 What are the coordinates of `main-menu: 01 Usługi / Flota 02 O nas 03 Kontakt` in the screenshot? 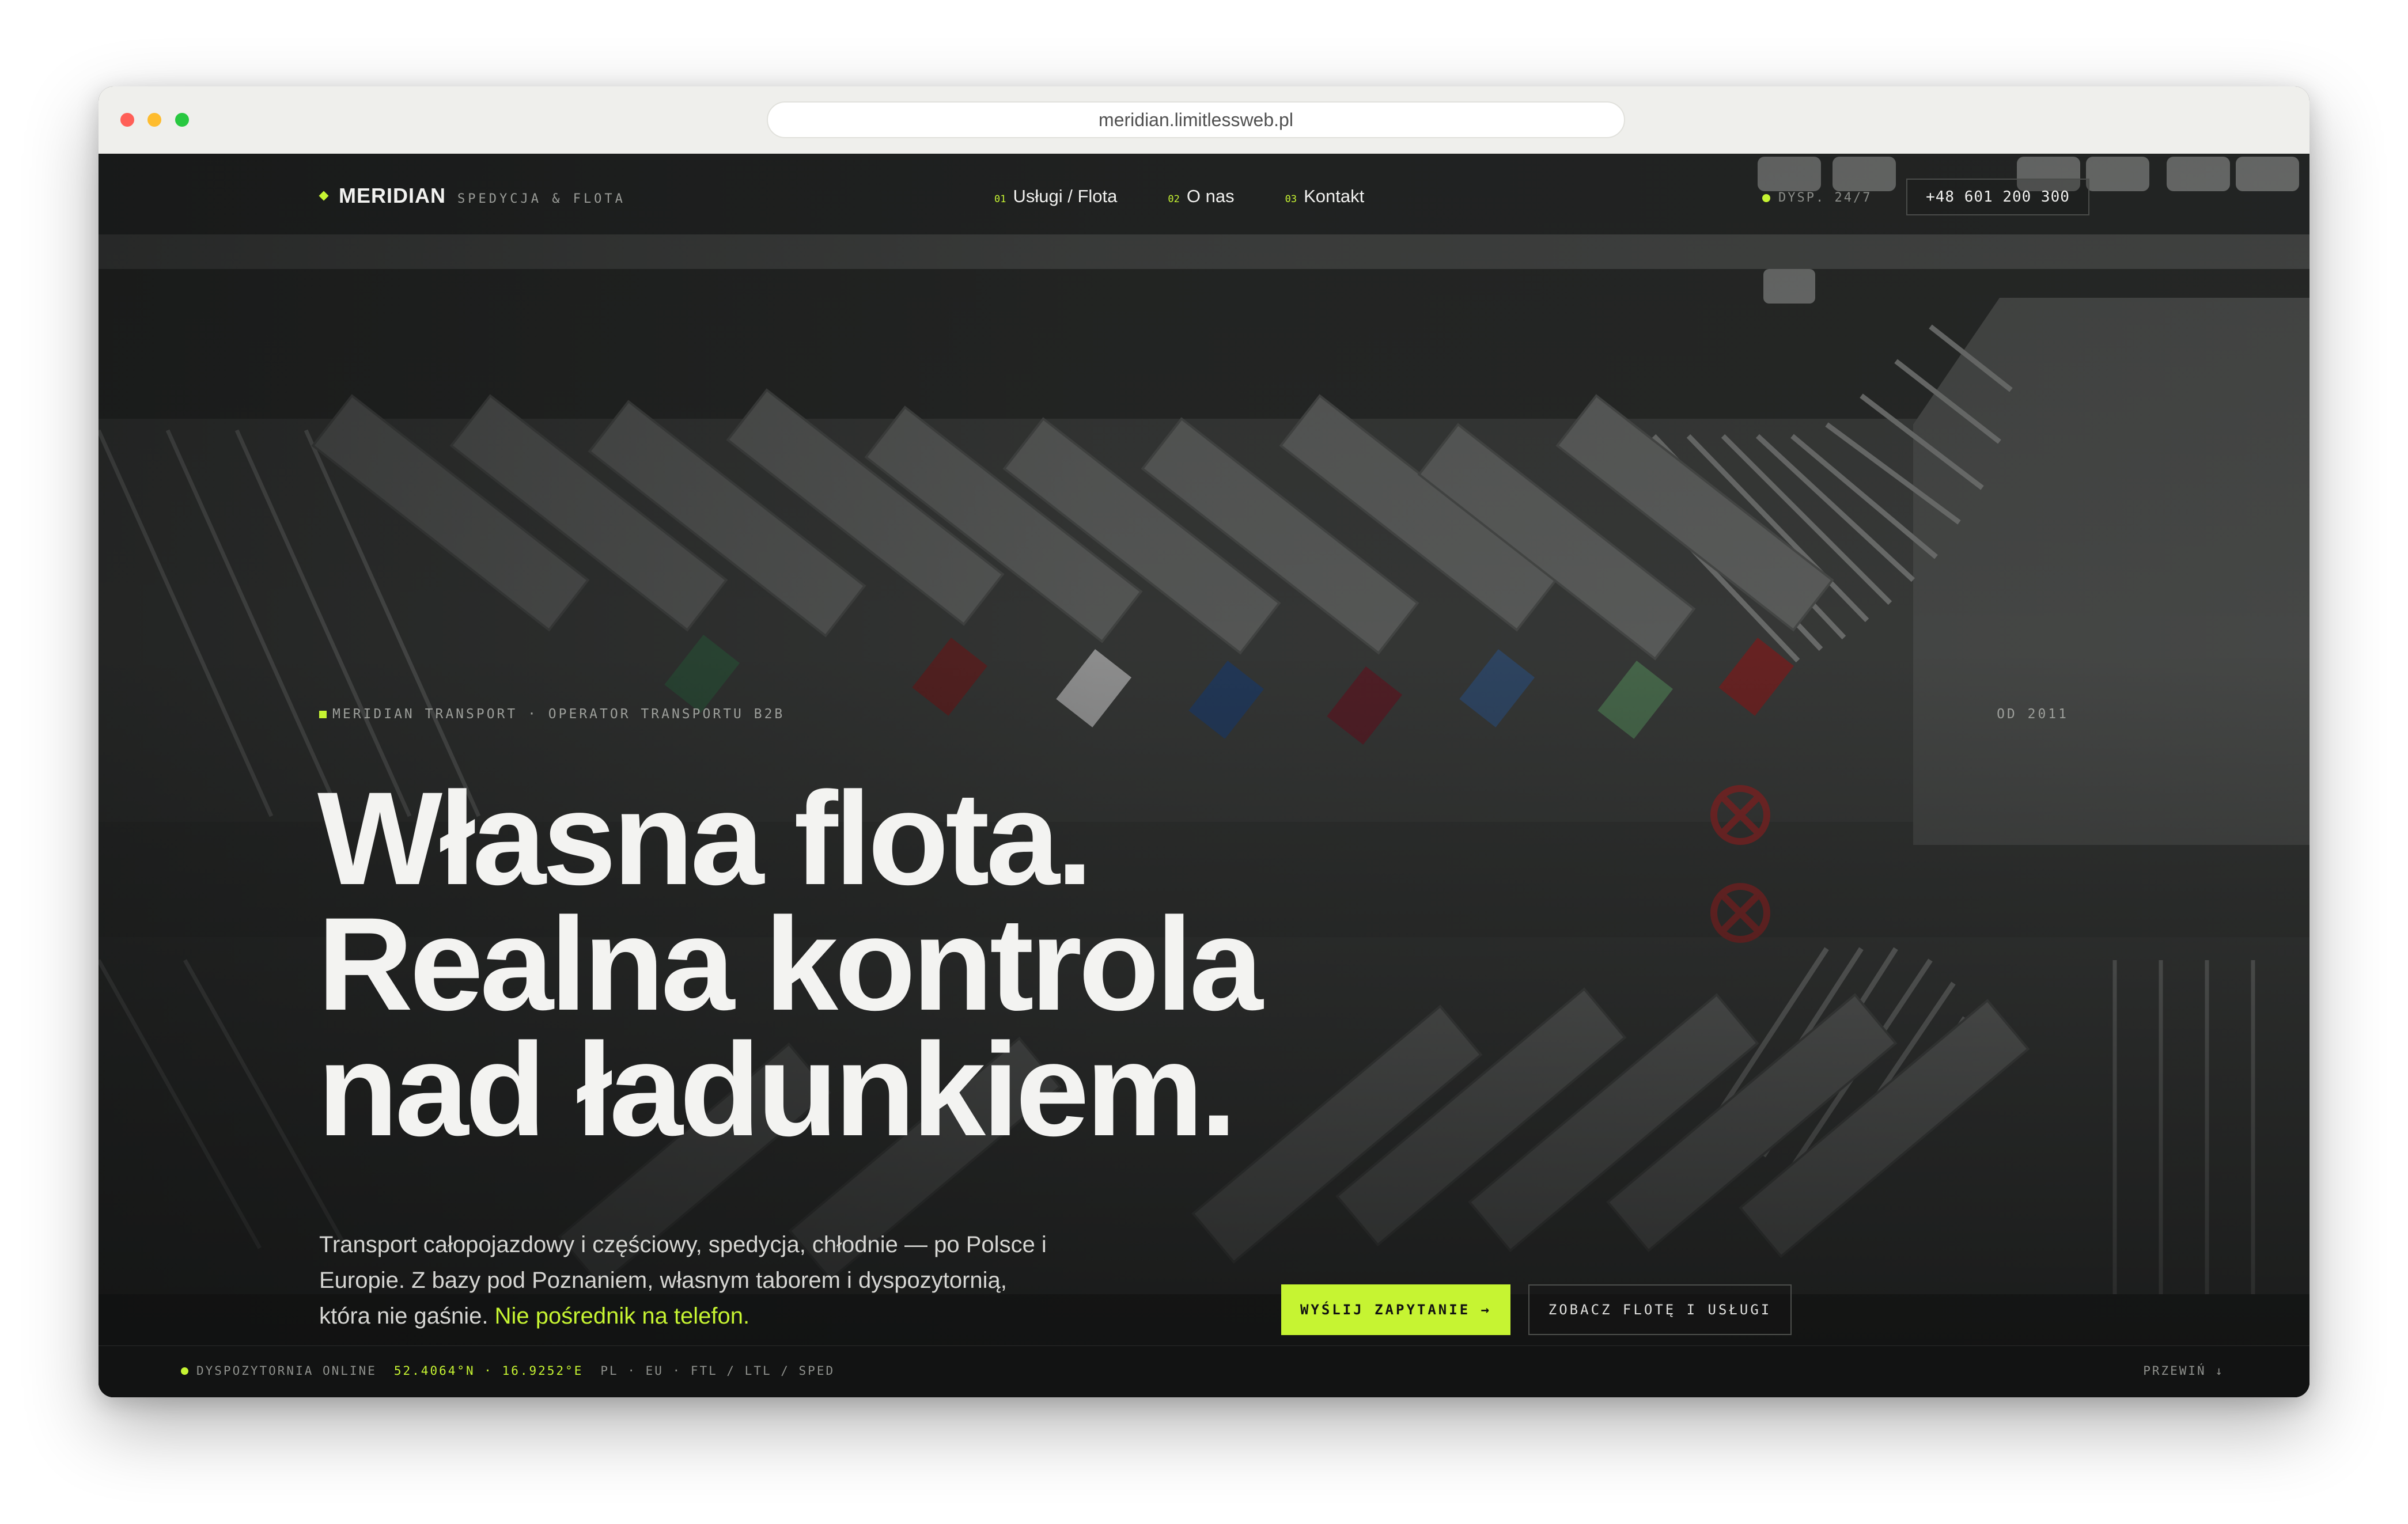 It's located at (1179, 197).